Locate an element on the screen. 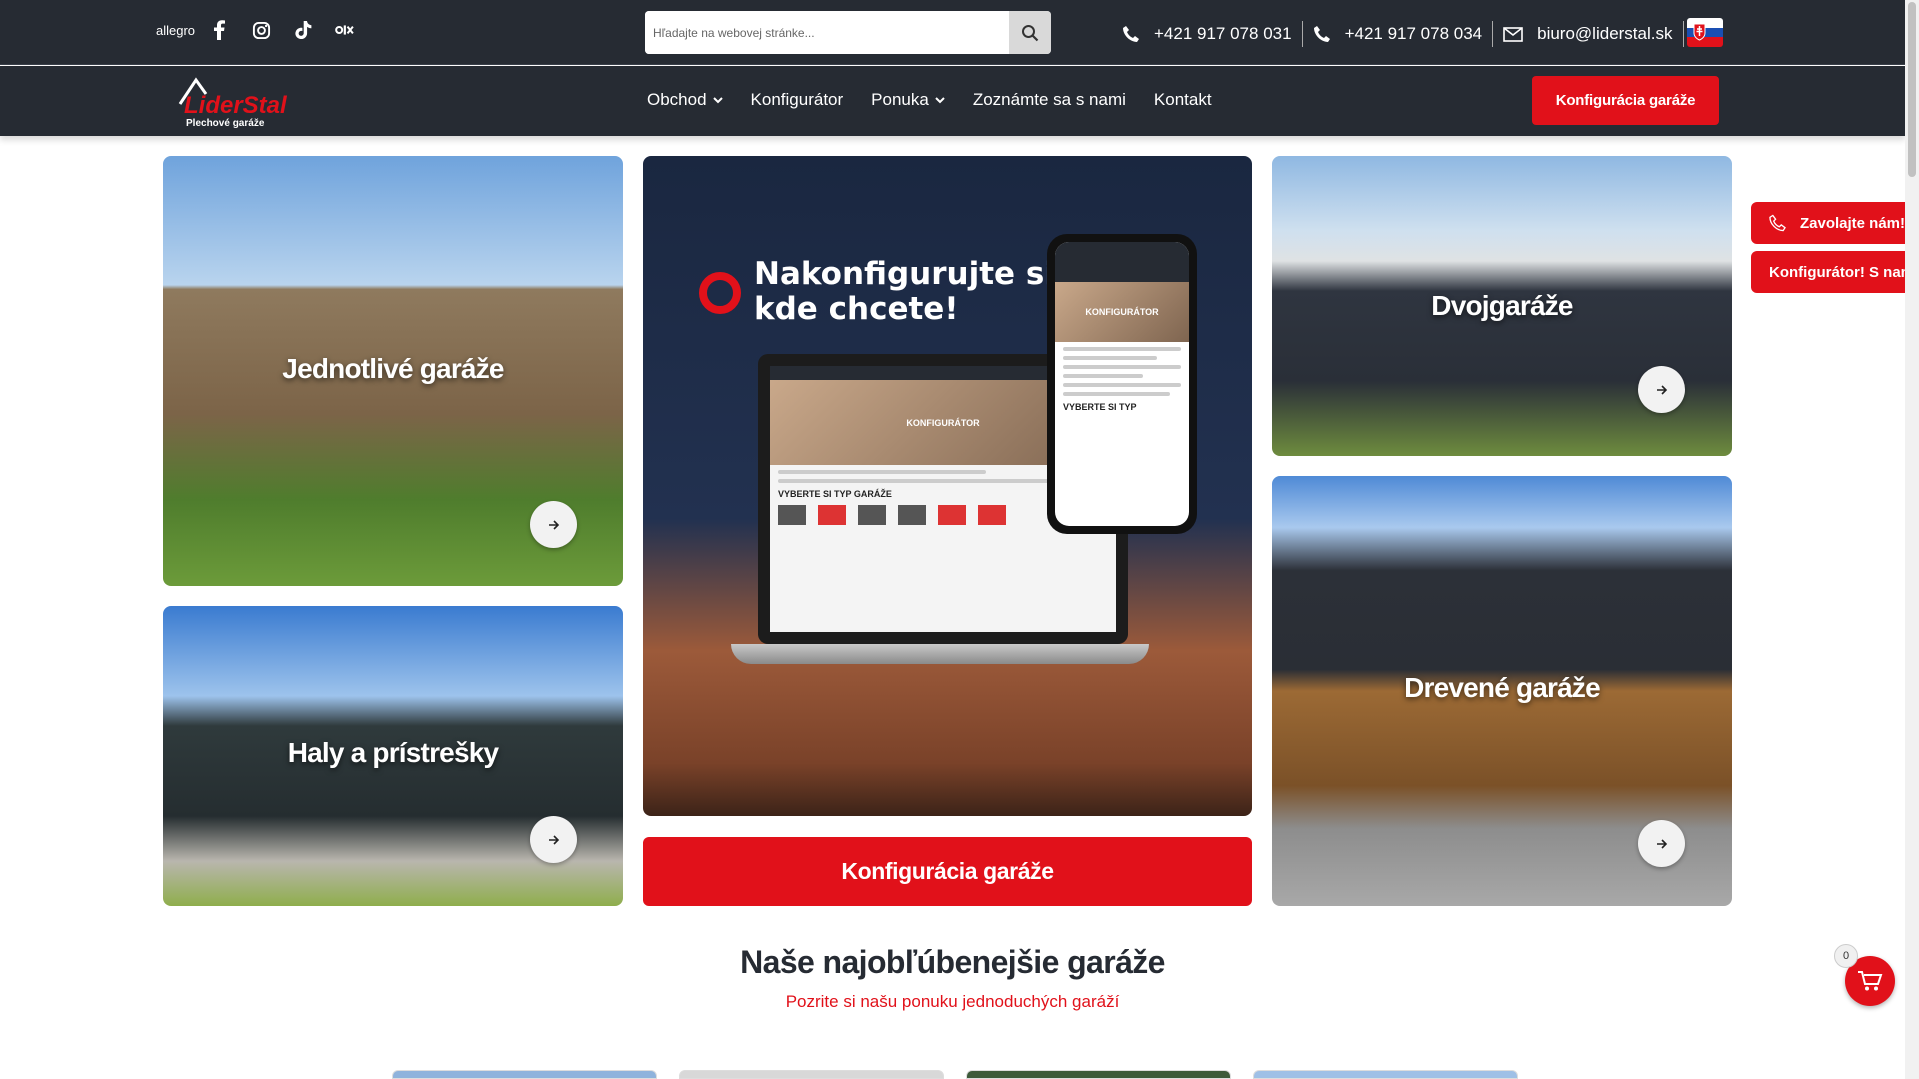  configurator-side-button: Konfigurátor! S nami is located at coordinates (1828, 272).